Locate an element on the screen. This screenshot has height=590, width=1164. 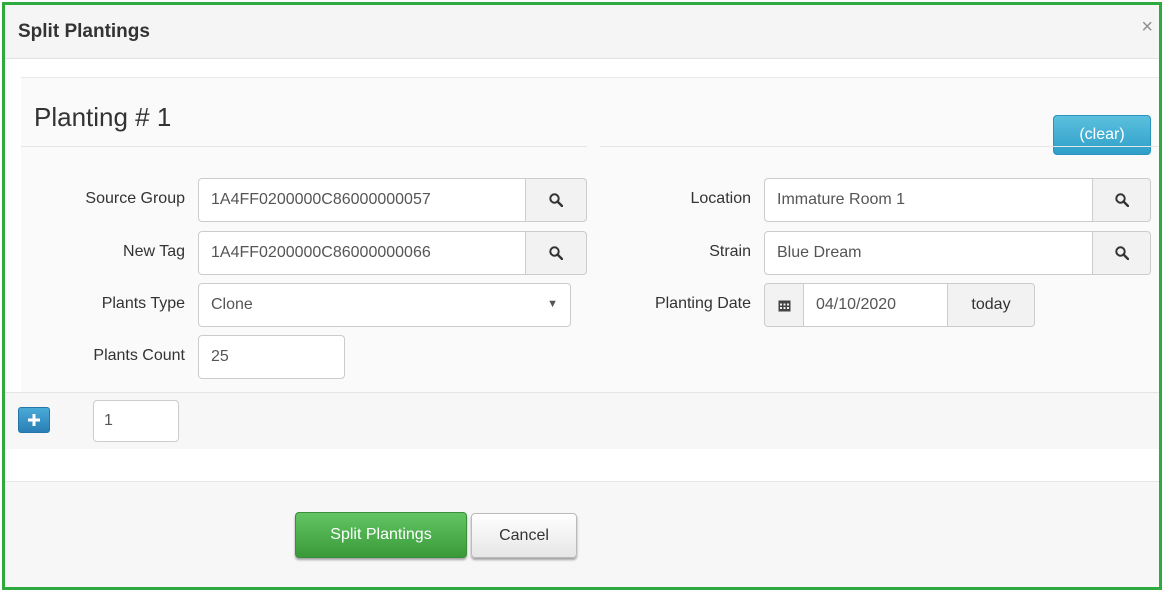
plants-count-label: Plants Count is located at coordinates (139, 355).